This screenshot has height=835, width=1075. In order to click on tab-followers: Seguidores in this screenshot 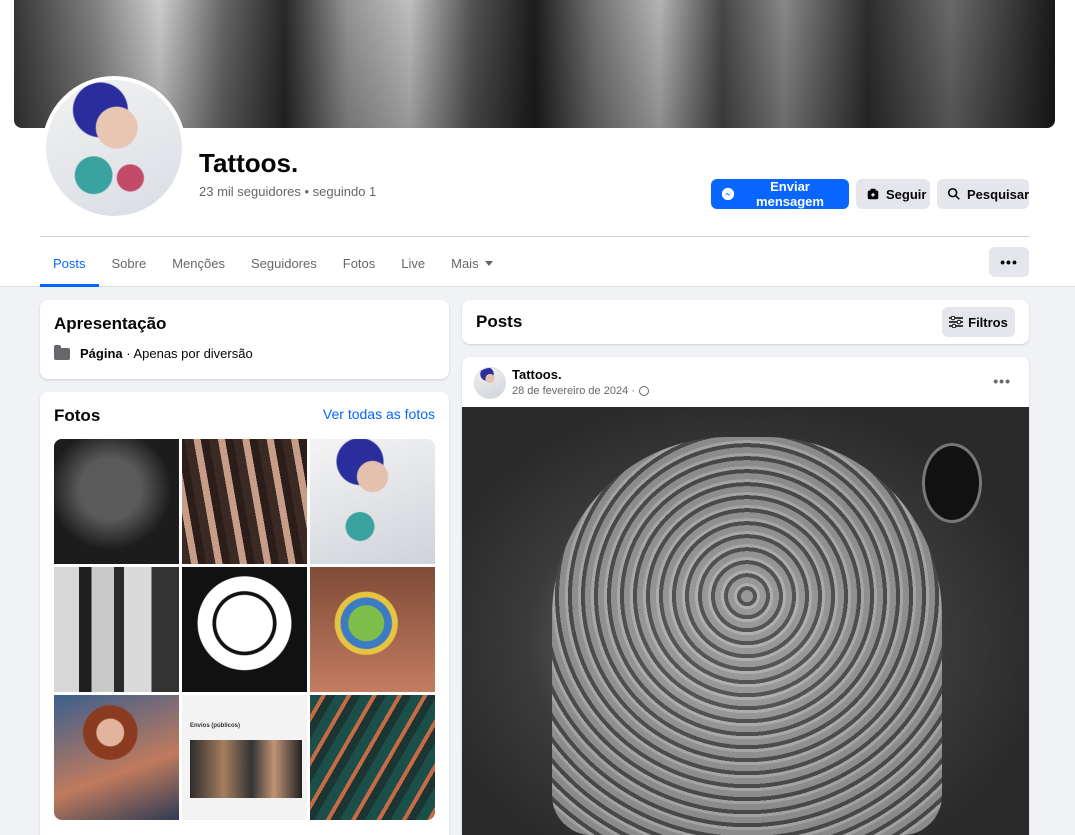, I will do `click(284, 263)`.